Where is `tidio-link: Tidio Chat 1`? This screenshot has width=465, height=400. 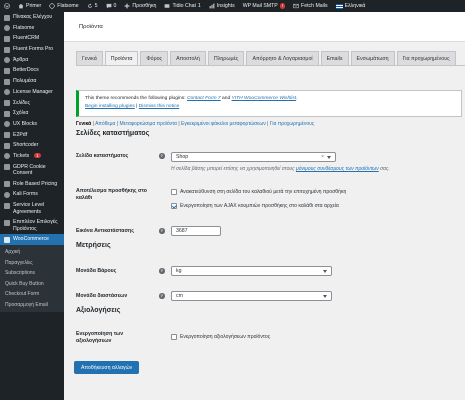
tidio-link: Tidio Chat 1 is located at coordinates (182, 6).